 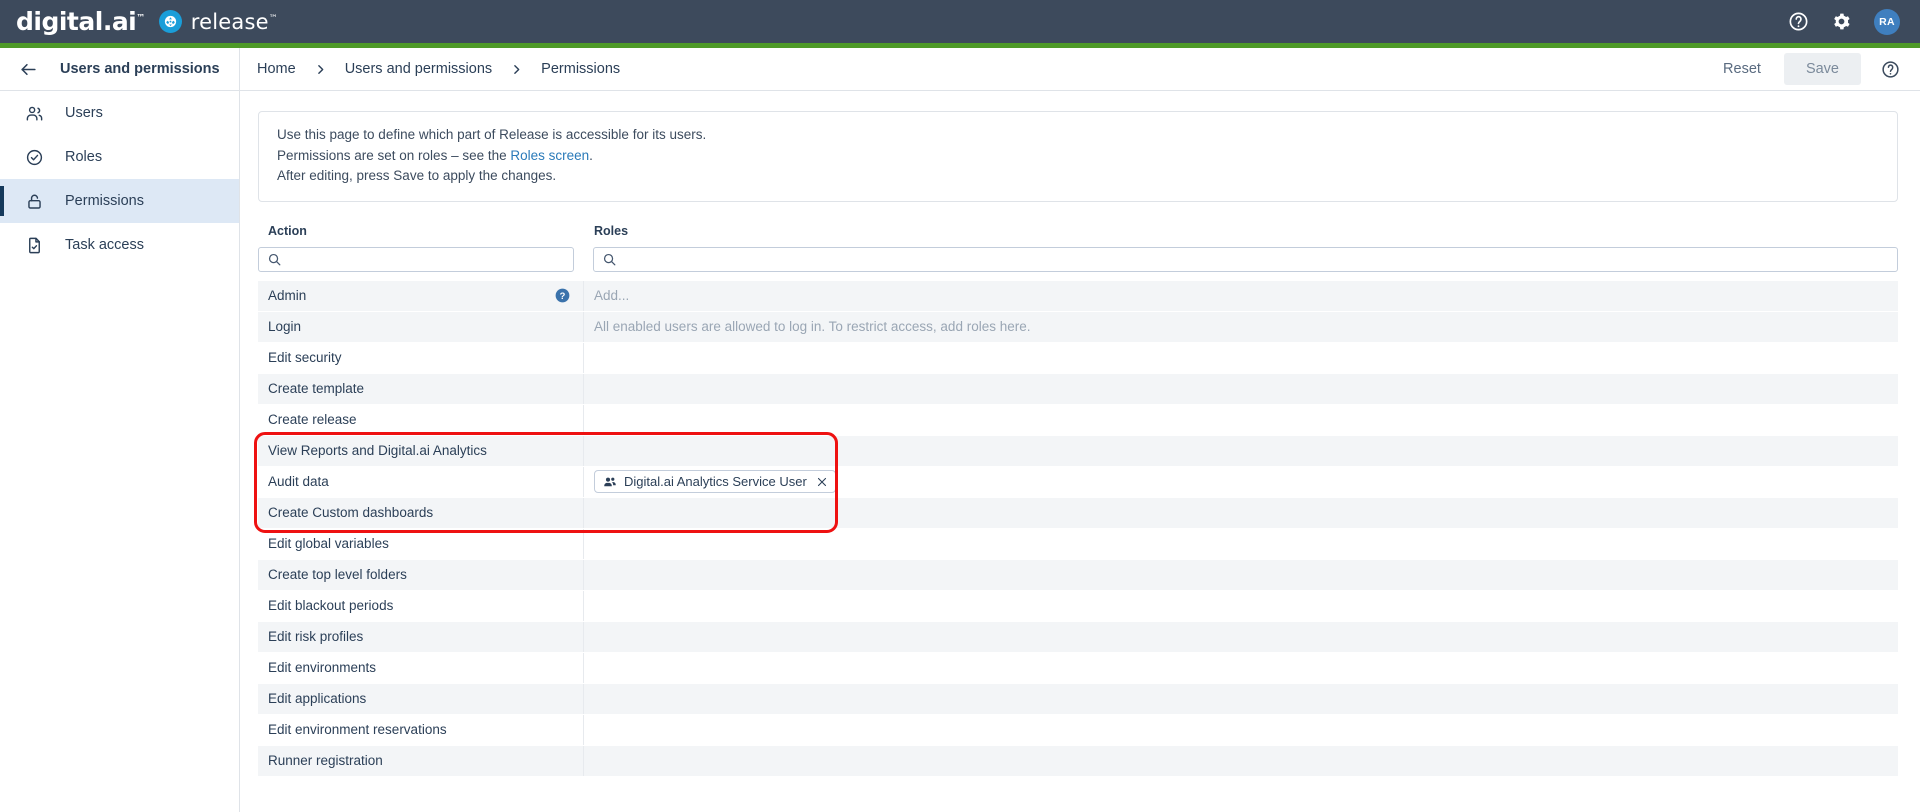 What do you see at coordinates (421, 543) in the screenshot?
I see `cell-action: Edit global variables` at bounding box center [421, 543].